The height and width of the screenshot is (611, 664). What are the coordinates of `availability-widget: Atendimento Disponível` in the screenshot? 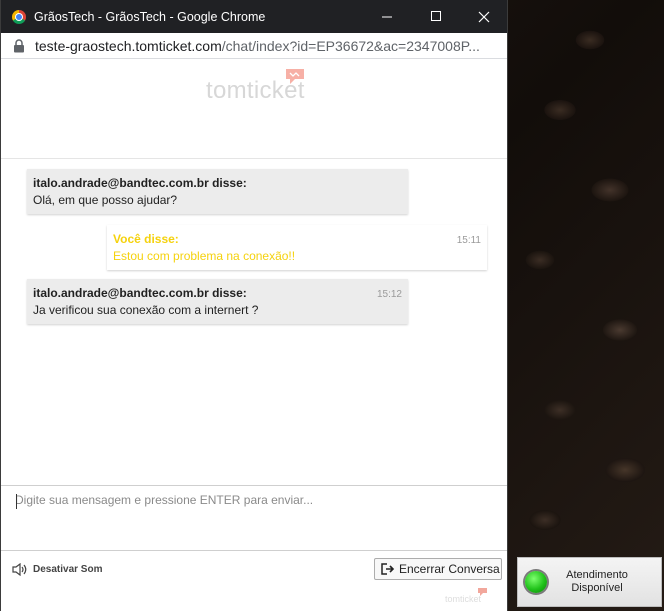 It's located at (589, 582).